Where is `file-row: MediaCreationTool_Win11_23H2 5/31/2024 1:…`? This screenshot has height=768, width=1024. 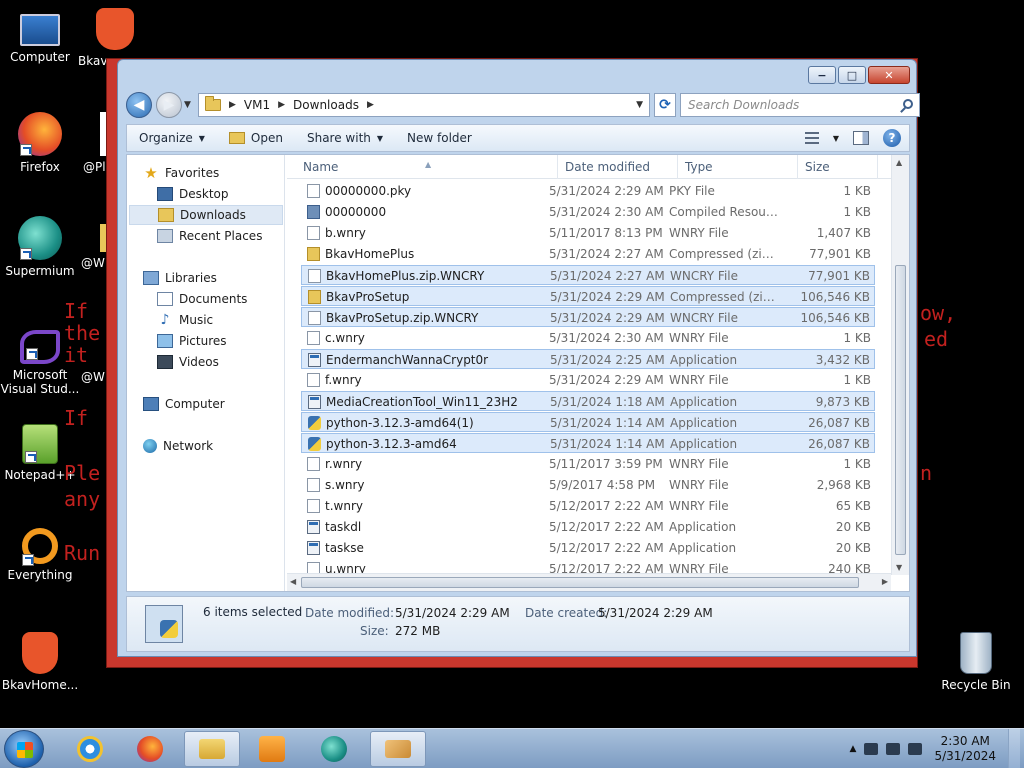
file-row: MediaCreationTool_Win11_23H2 5/31/2024 1:… is located at coordinates (588, 401).